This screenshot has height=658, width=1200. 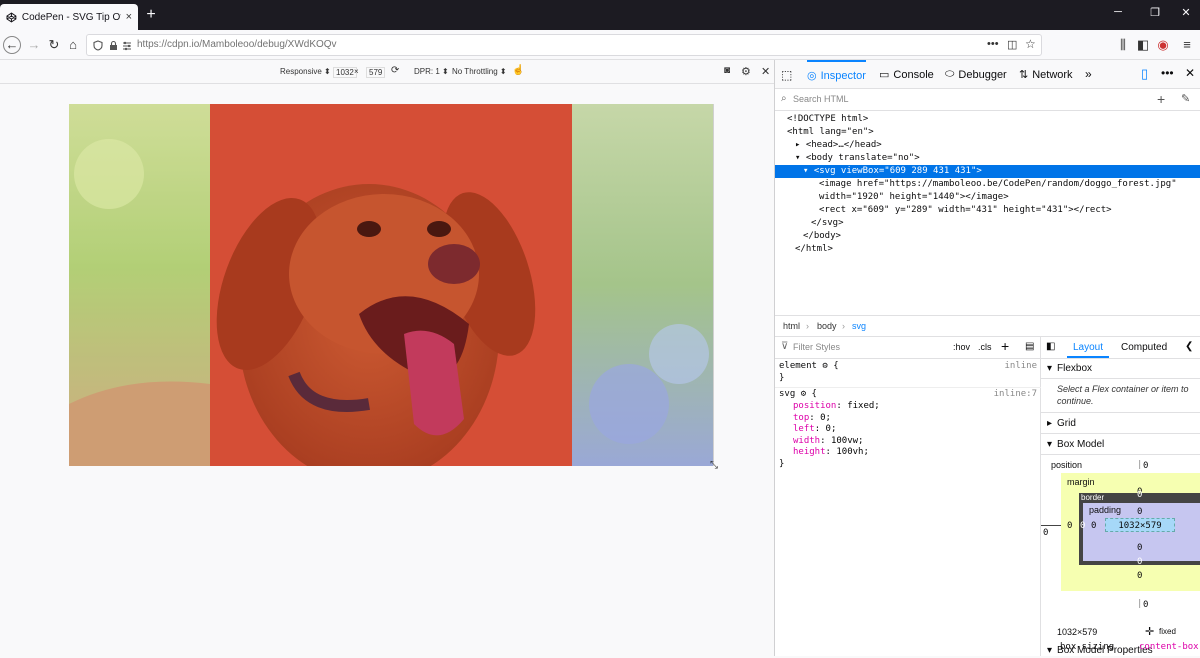 What do you see at coordinates (1161, 99) in the screenshot?
I see `add-node-icon: +` at bounding box center [1161, 99].